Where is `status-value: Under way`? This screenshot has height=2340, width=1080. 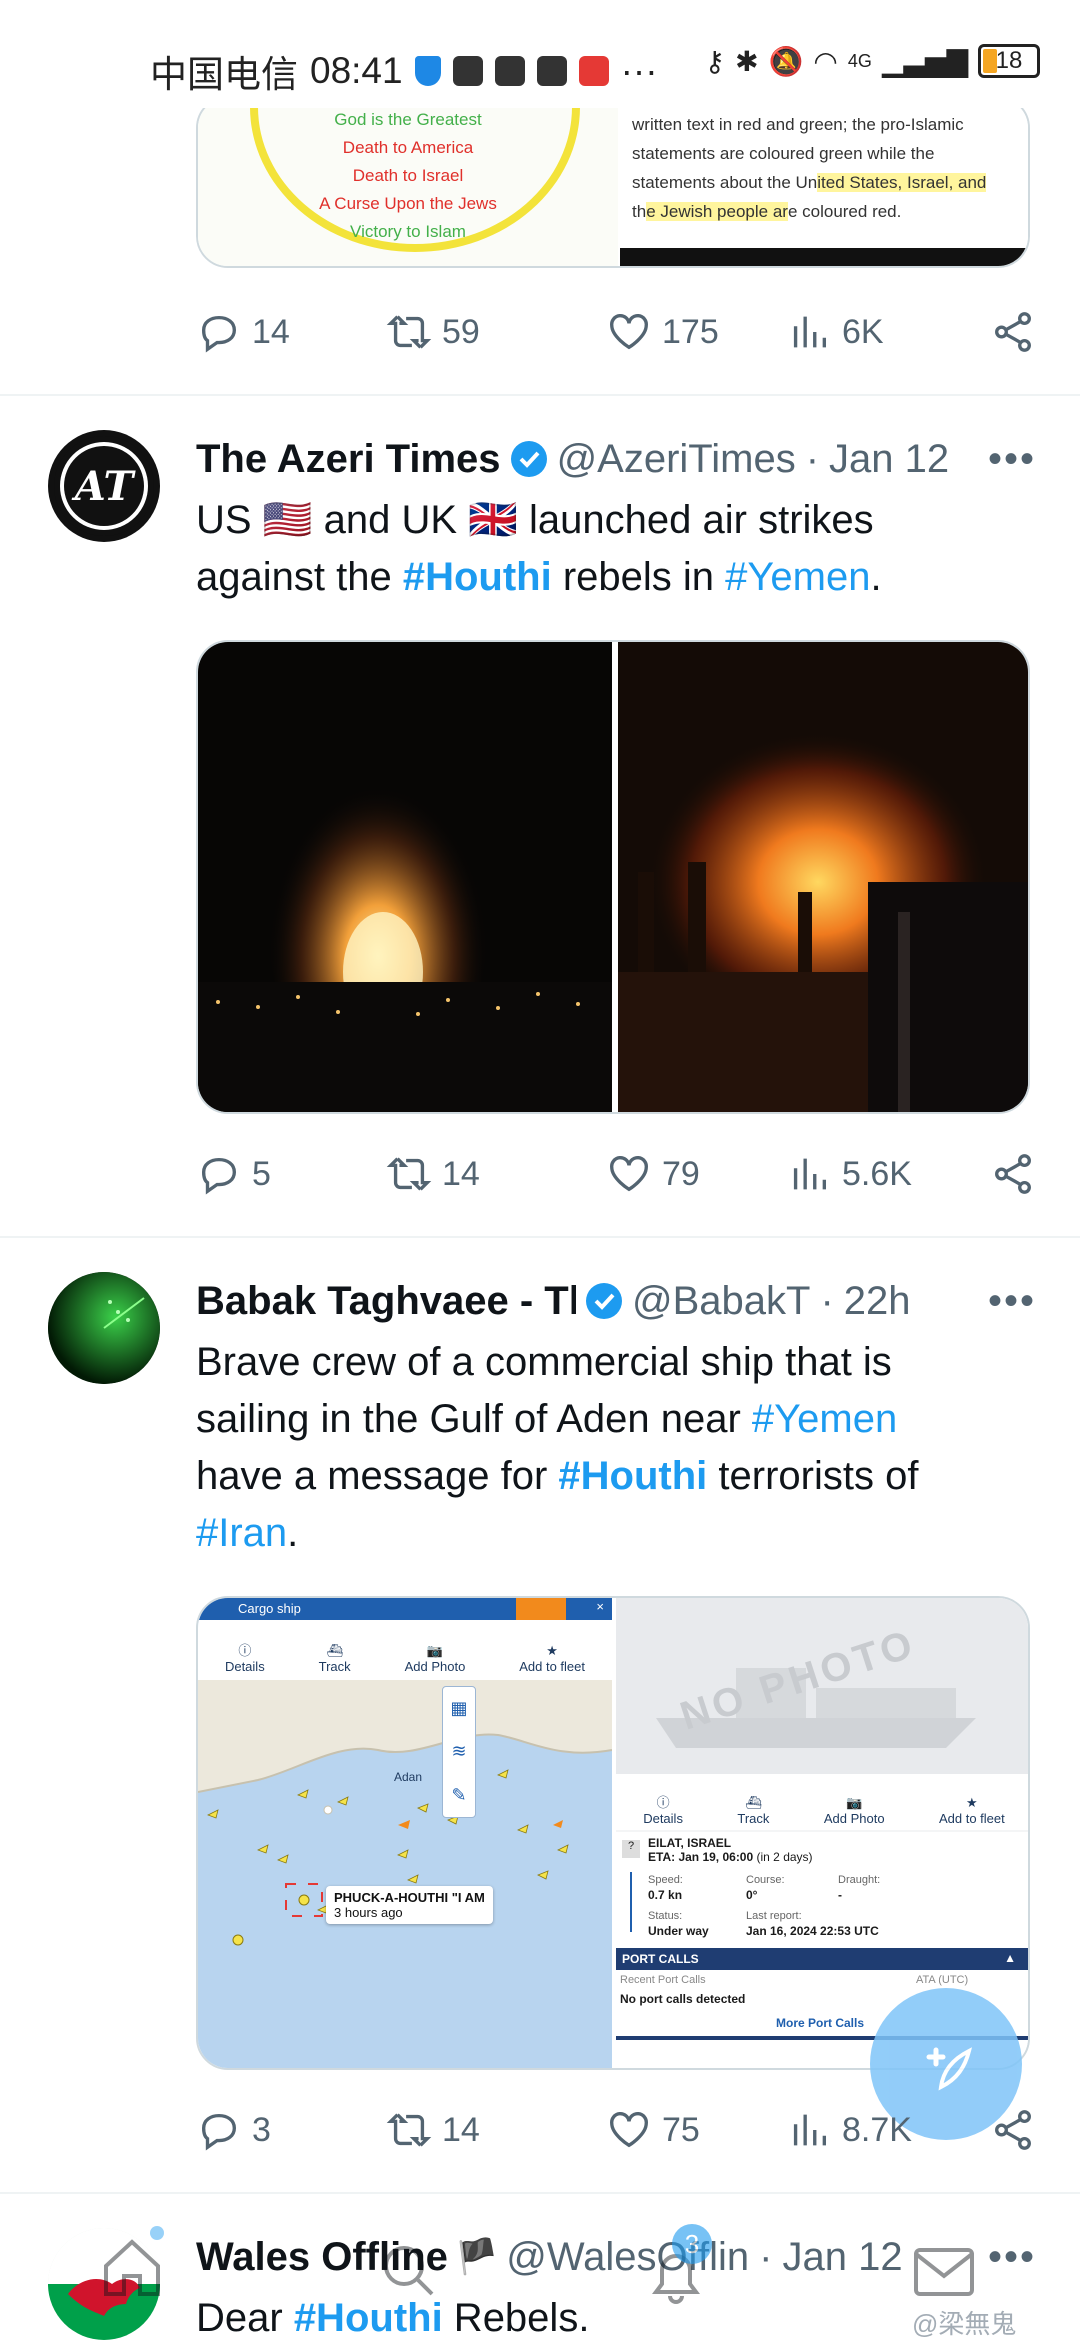
status-value: Under way is located at coordinates (678, 1931).